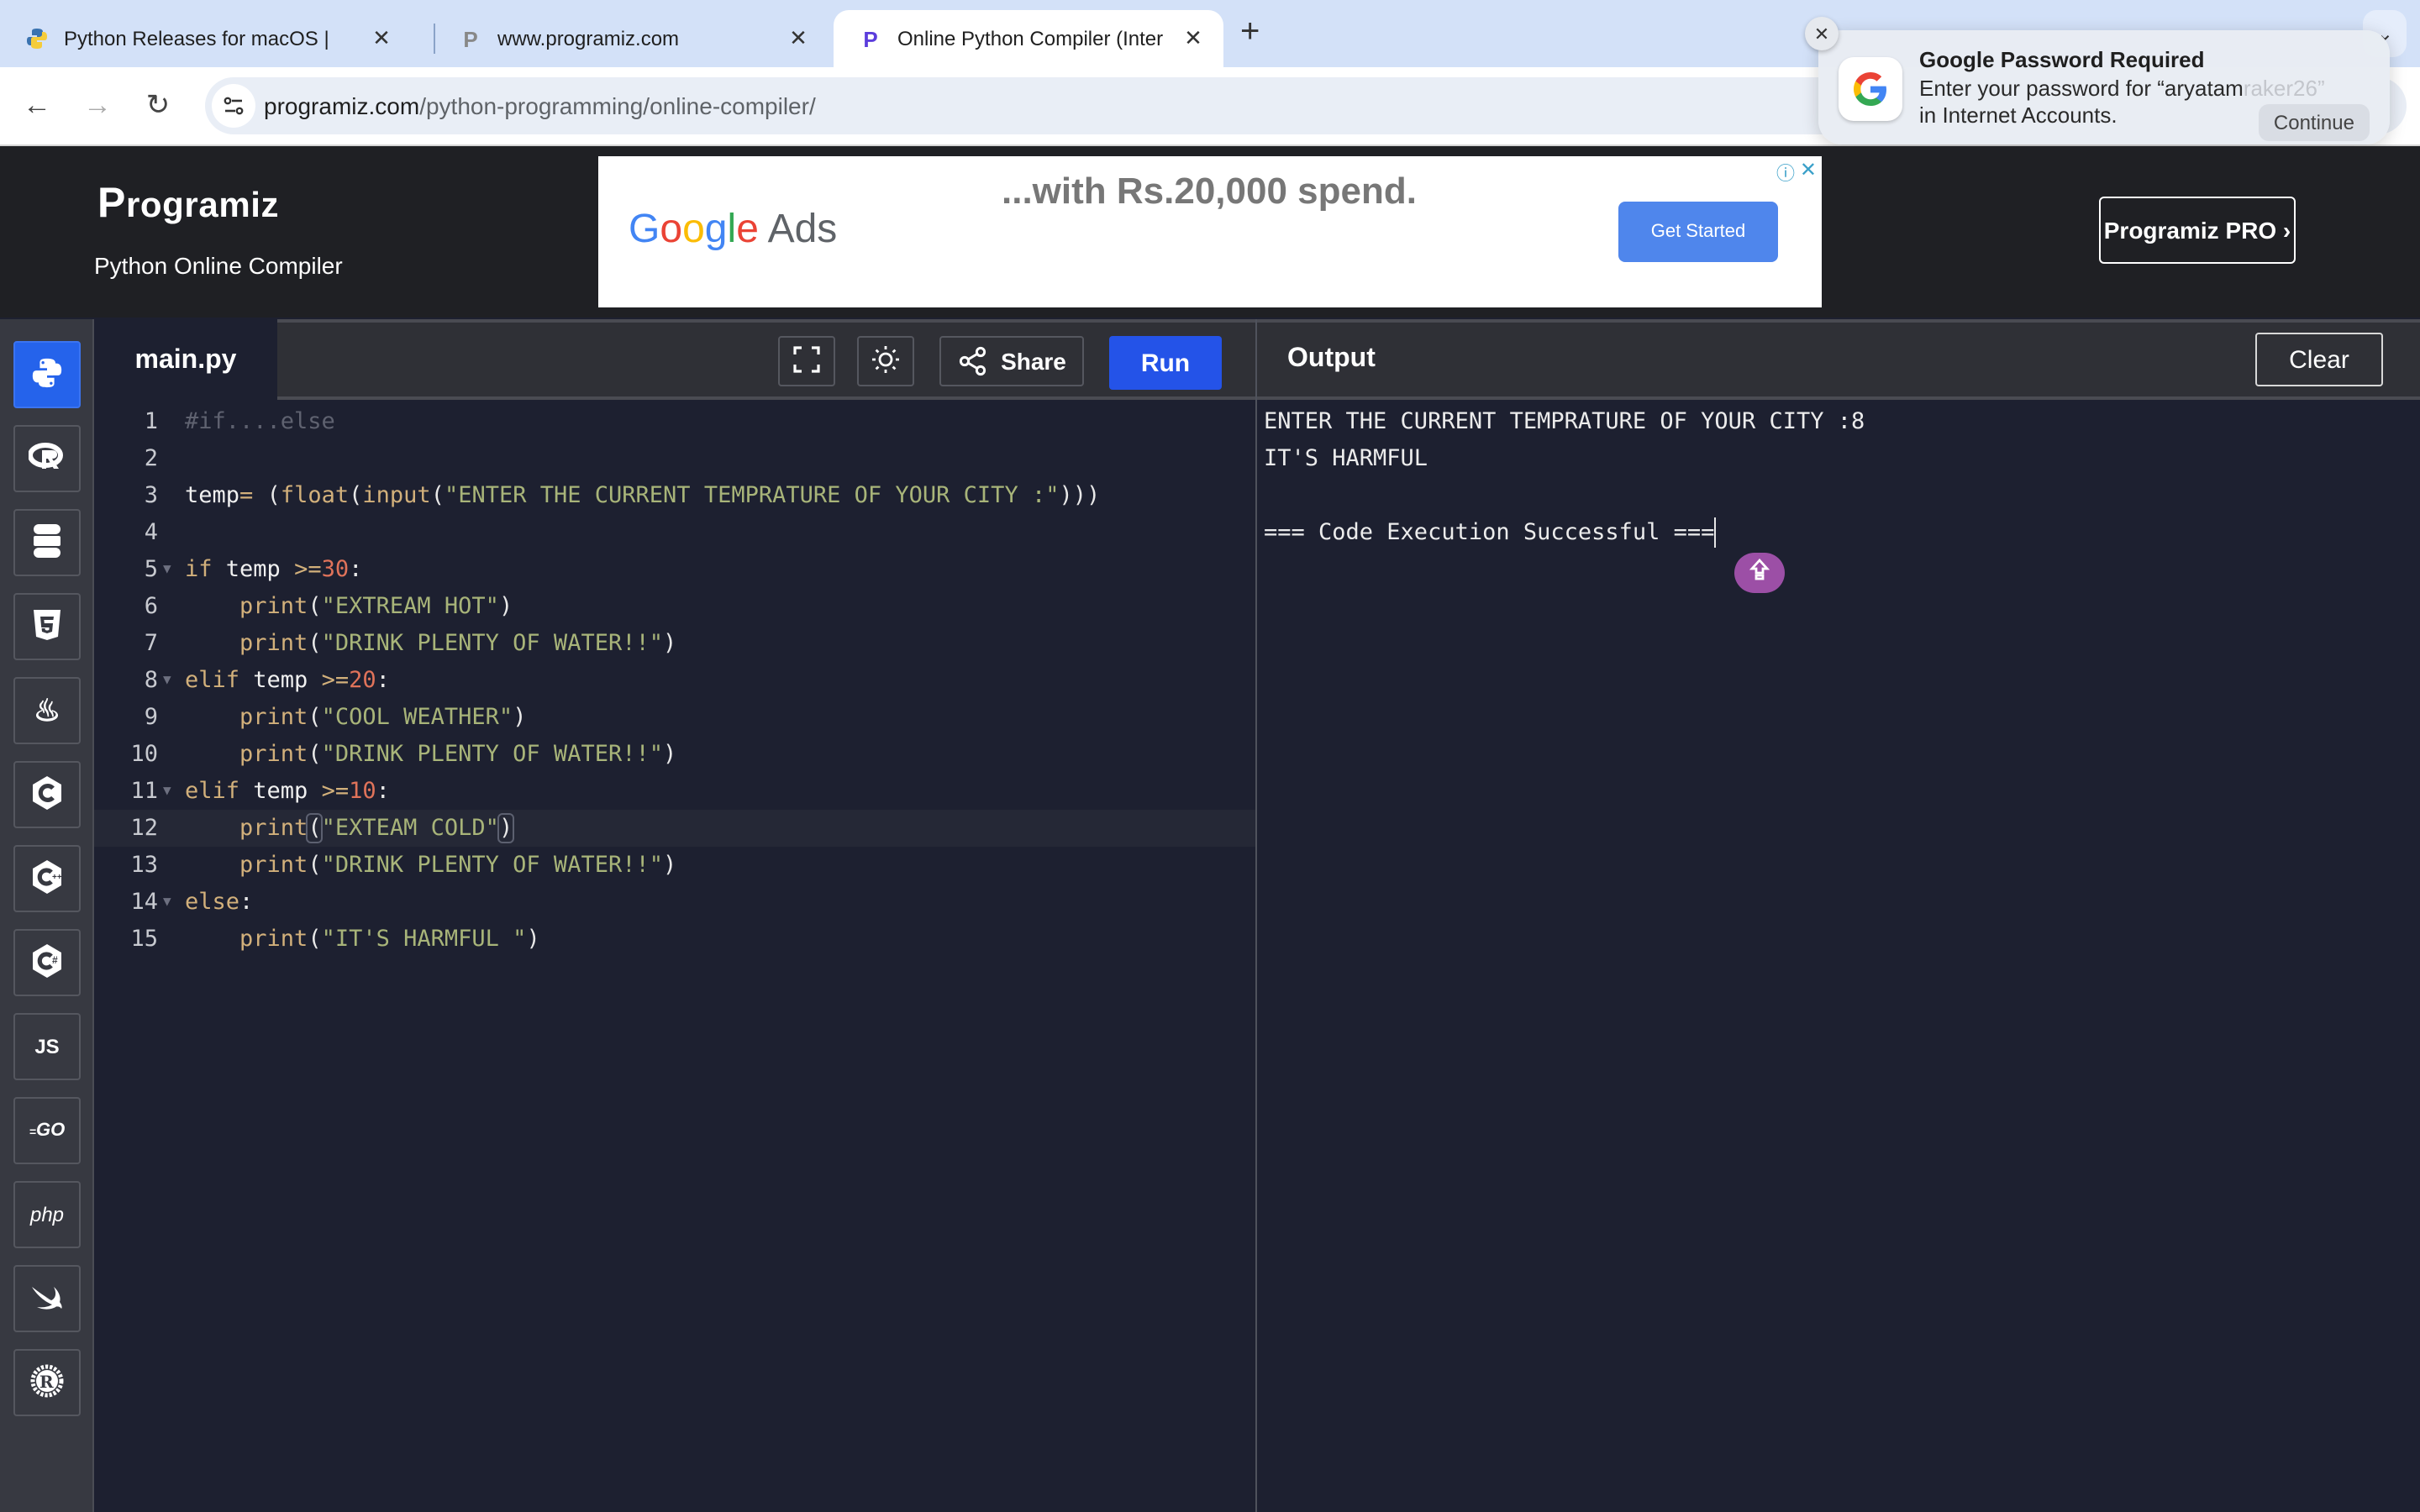 Image resolution: width=2420 pixels, height=1512 pixels. I want to click on programiz-pro-button: Programiz PRO ›, so click(2197, 230).